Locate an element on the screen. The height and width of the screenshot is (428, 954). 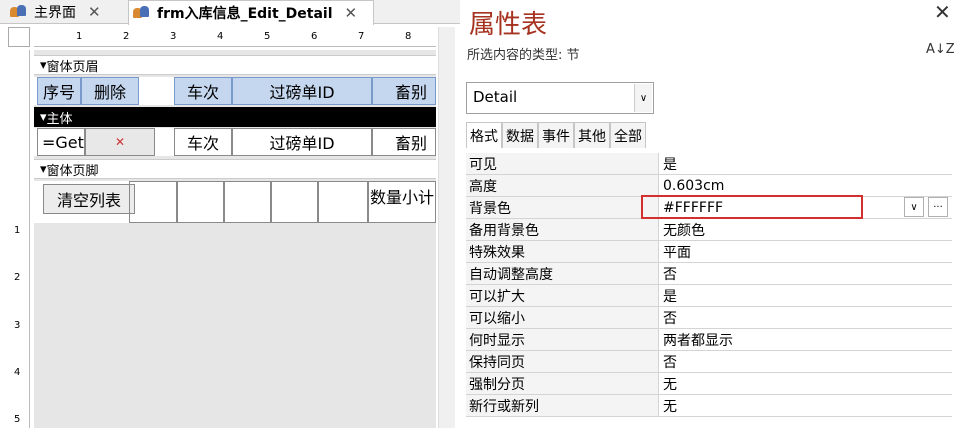
livestock-field: 畜别 is located at coordinates (404, 142).